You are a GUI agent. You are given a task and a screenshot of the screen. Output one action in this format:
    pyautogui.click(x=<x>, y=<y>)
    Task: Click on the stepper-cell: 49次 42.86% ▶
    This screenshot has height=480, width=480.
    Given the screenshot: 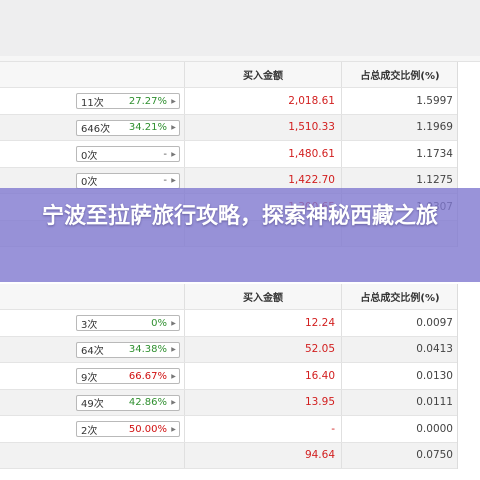 What is the action you would take?
    pyautogui.click(x=92, y=402)
    